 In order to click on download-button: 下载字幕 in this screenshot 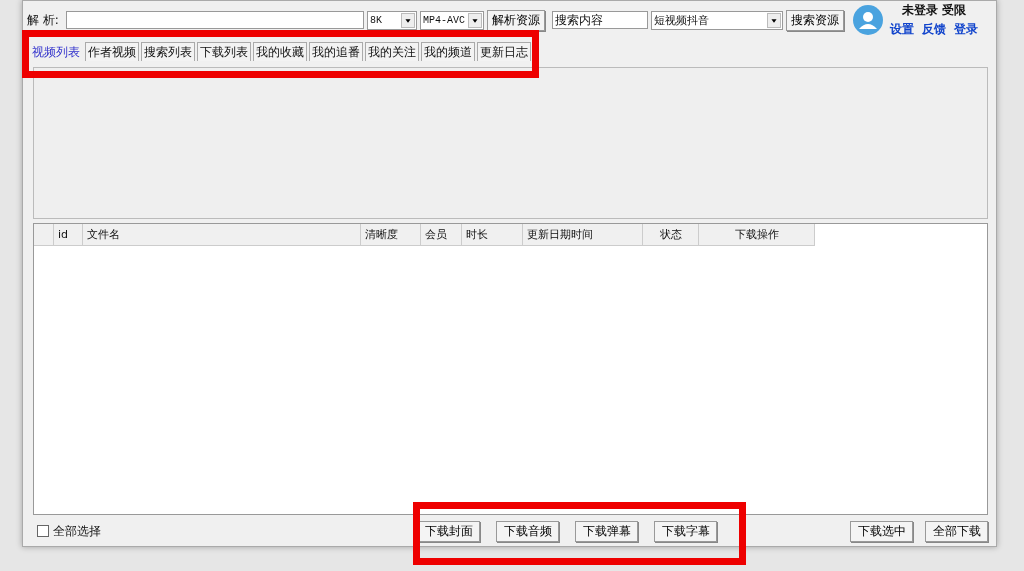, I will do `click(685, 531)`.